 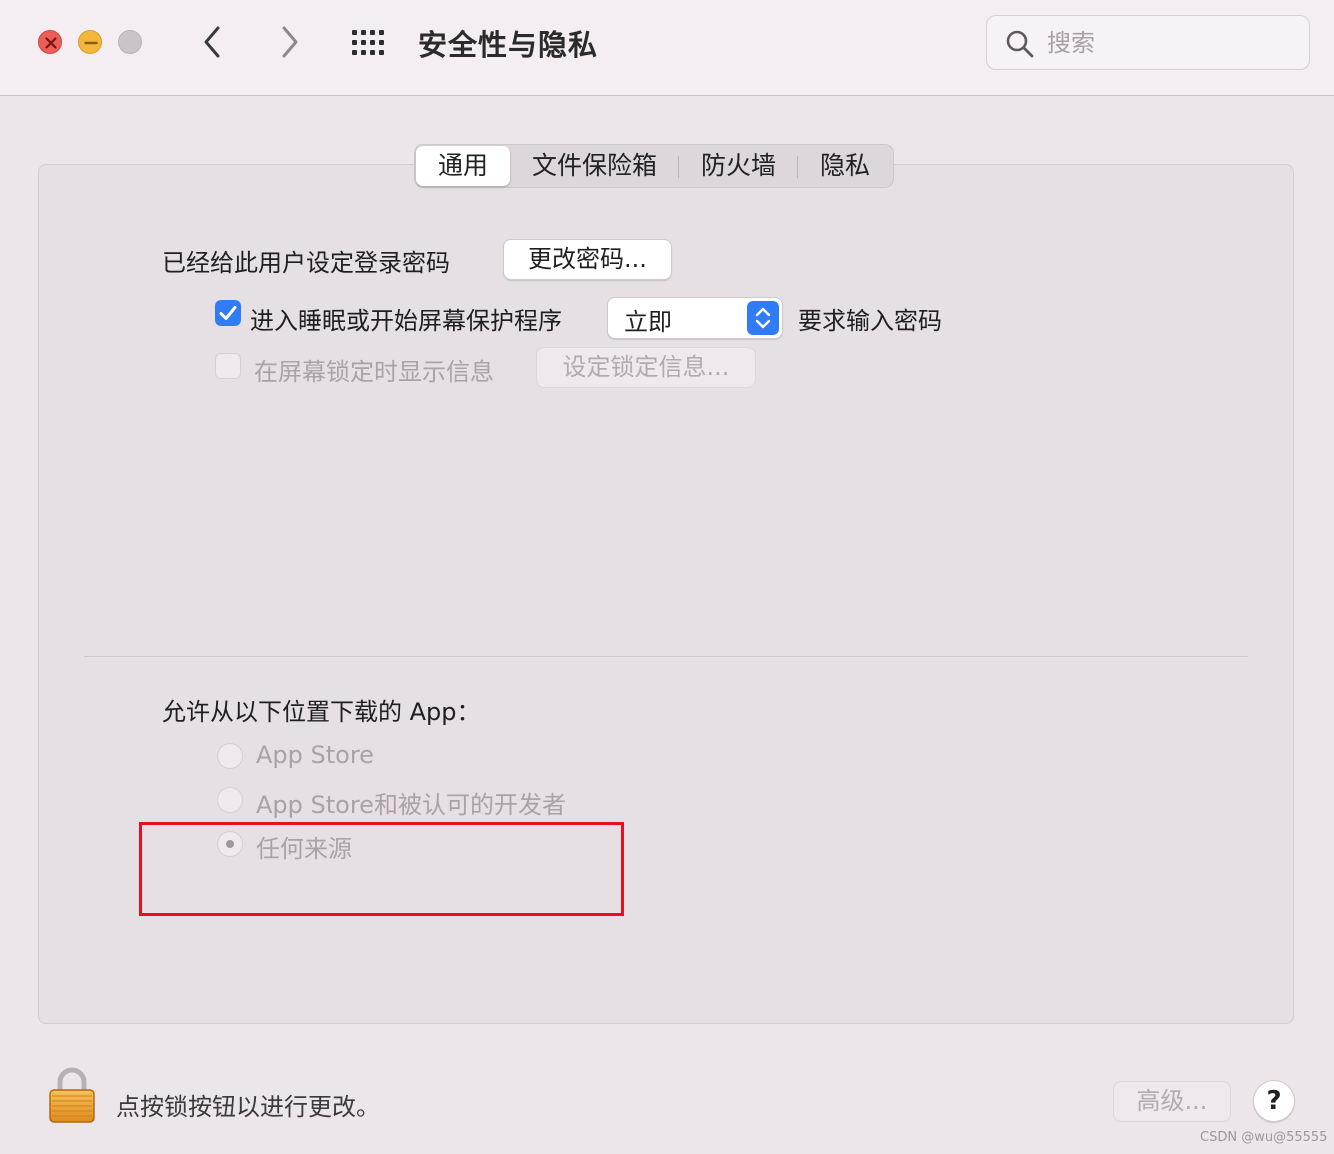 What do you see at coordinates (406, 321) in the screenshot?
I see `require-password-label: 进入睡眠或开始屏幕保护程序` at bounding box center [406, 321].